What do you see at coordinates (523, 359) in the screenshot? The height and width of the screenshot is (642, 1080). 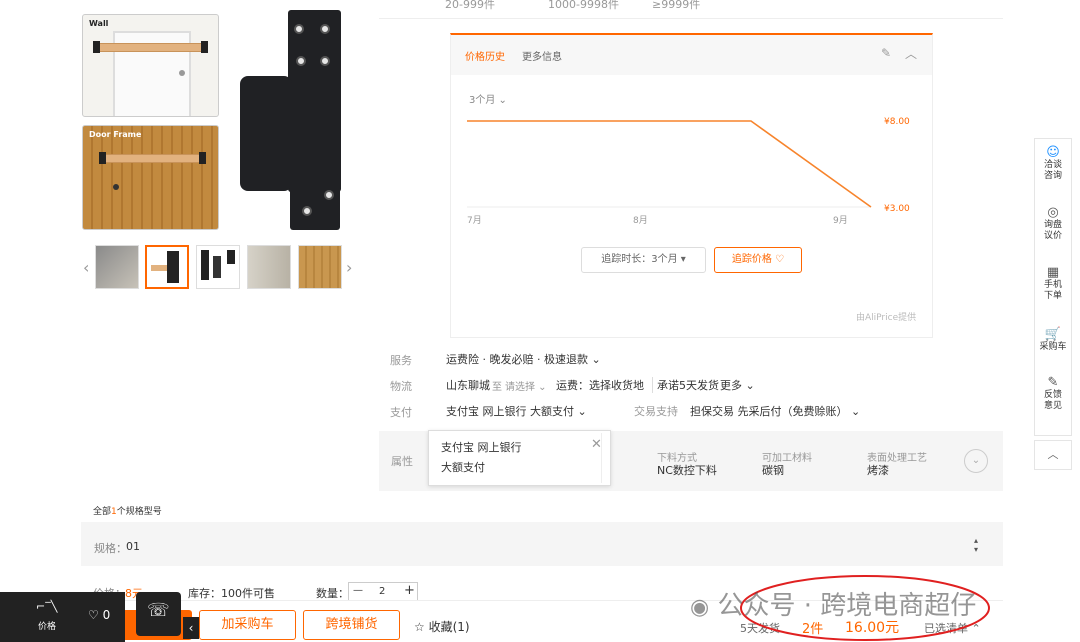 I see `service-value: 运费险 · 晚发必赔 · 极速退款 ⌄` at bounding box center [523, 359].